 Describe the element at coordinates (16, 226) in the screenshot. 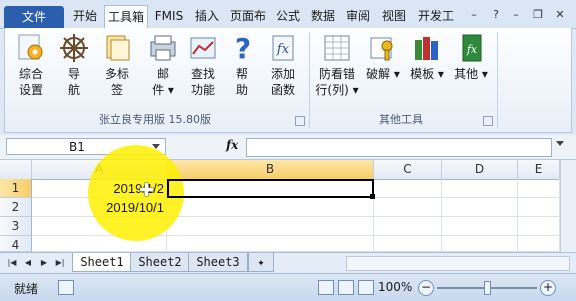

I see `row-header-3: 3` at that location.